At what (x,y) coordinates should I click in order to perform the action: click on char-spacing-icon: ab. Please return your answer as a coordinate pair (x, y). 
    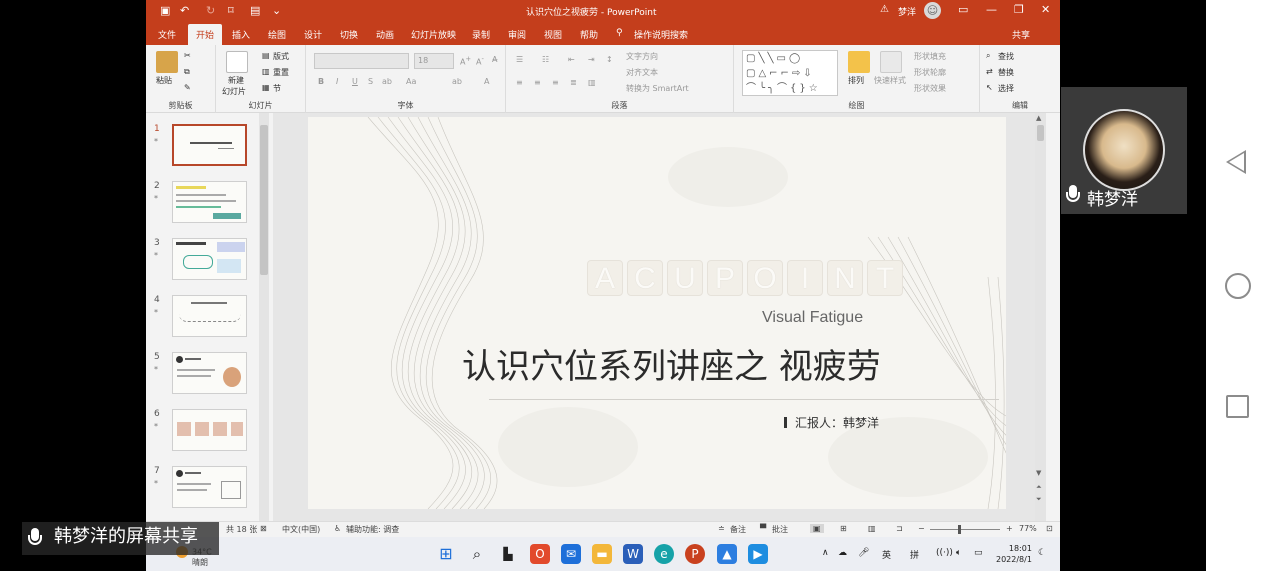
    Looking at the image, I should click on (387, 81).